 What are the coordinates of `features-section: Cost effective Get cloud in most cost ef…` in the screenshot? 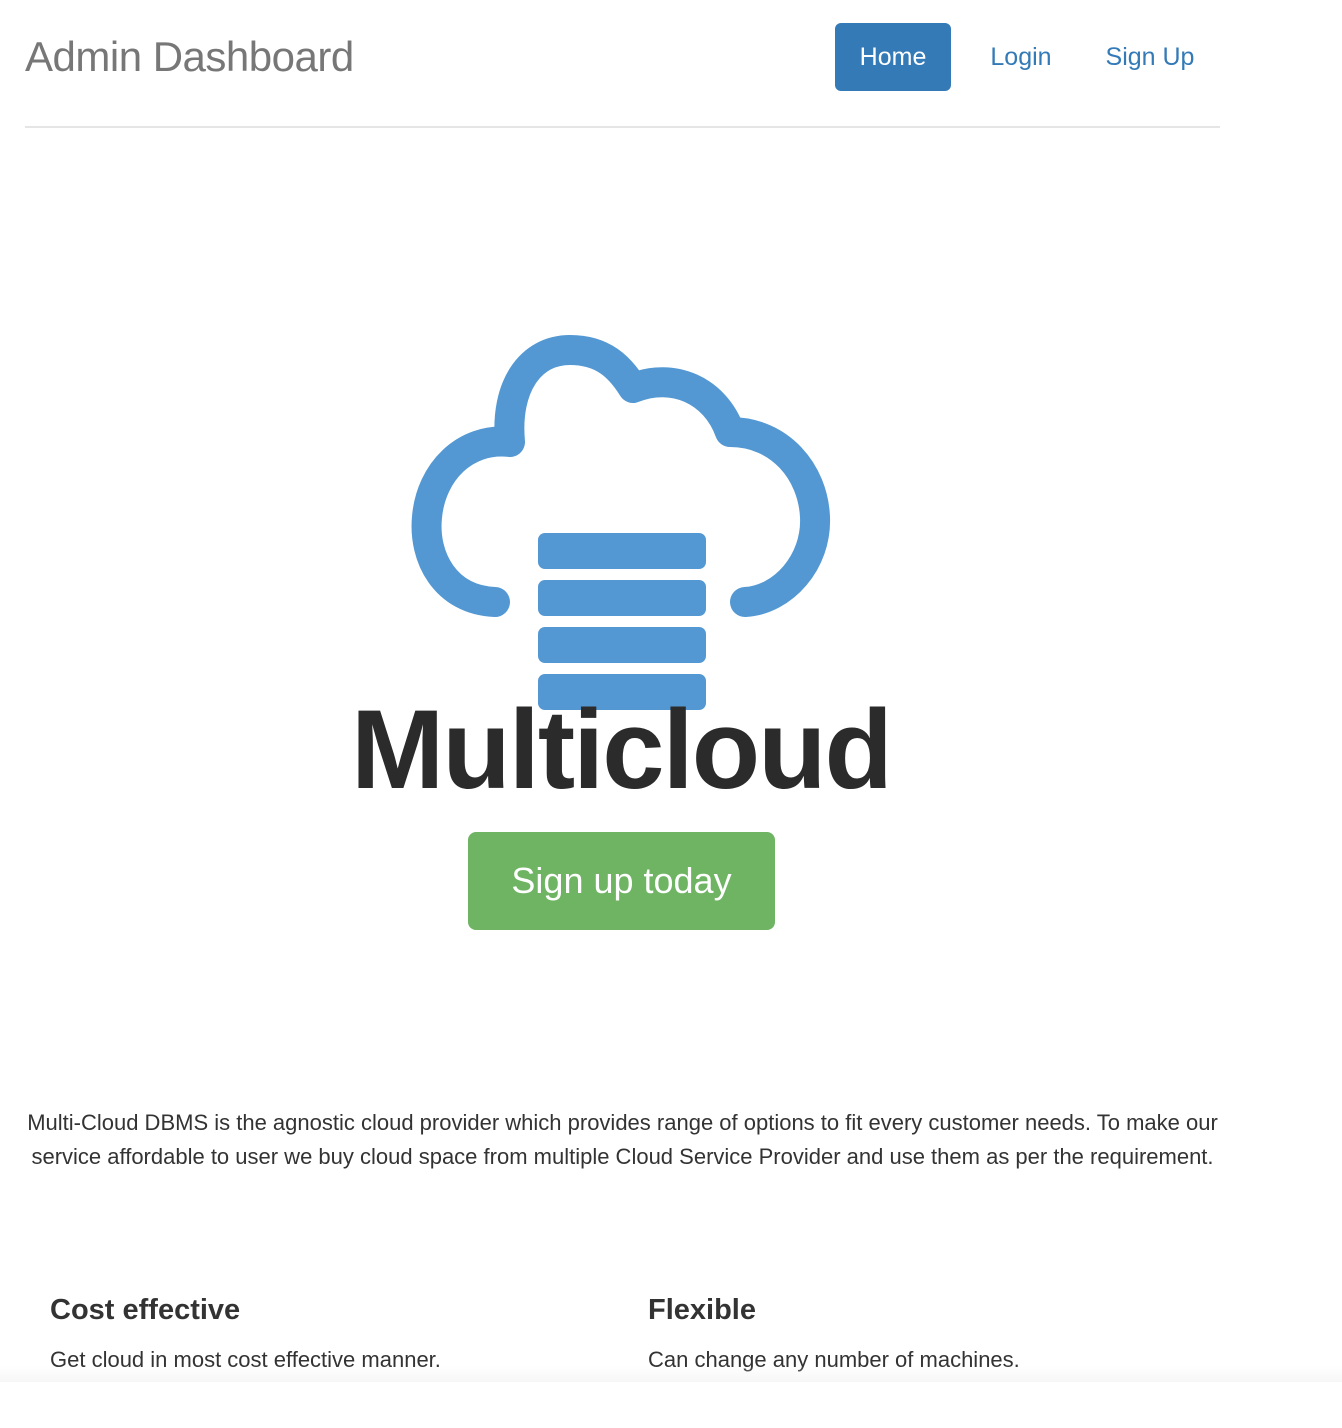 It's located at (650, 1333).